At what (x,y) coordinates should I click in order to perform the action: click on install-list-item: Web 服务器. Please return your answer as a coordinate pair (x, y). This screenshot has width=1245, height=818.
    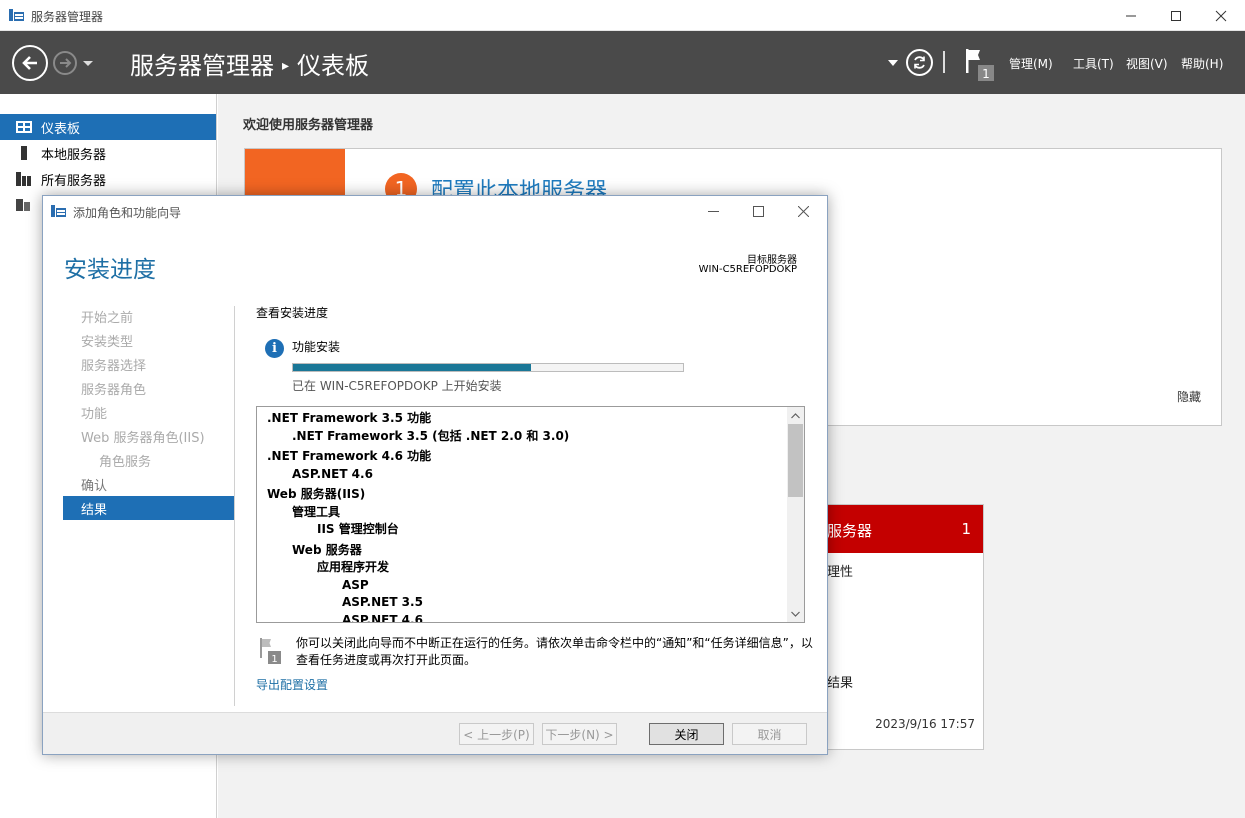
    Looking at the image, I should click on (327, 549).